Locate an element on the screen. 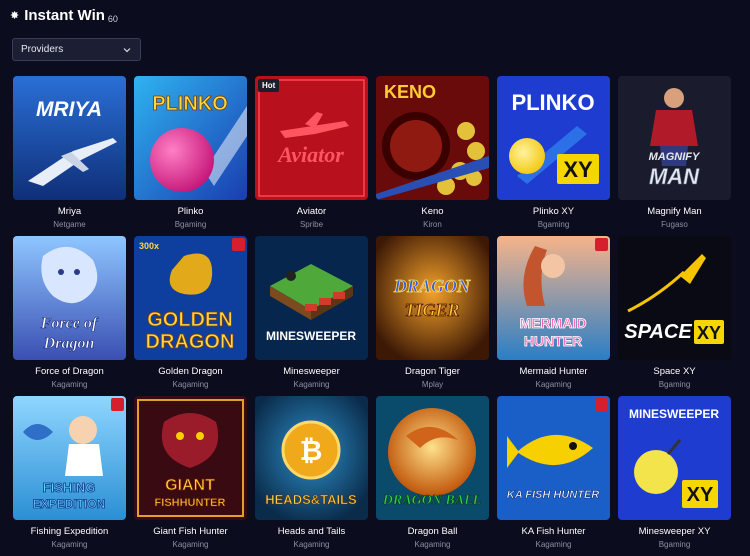  page-title: Instant Win is located at coordinates (64, 15).